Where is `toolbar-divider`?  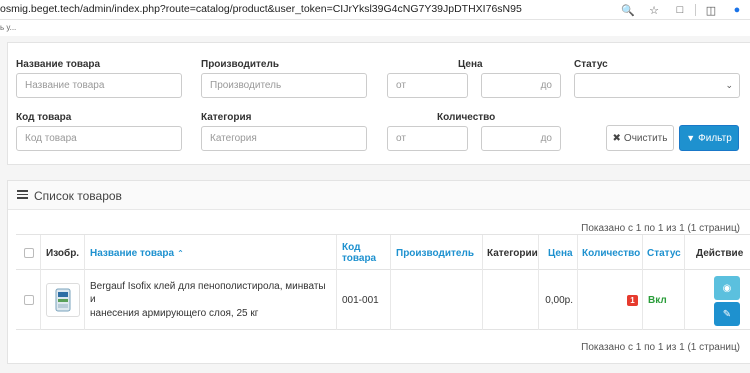
toolbar-divider is located at coordinates (695, 10).